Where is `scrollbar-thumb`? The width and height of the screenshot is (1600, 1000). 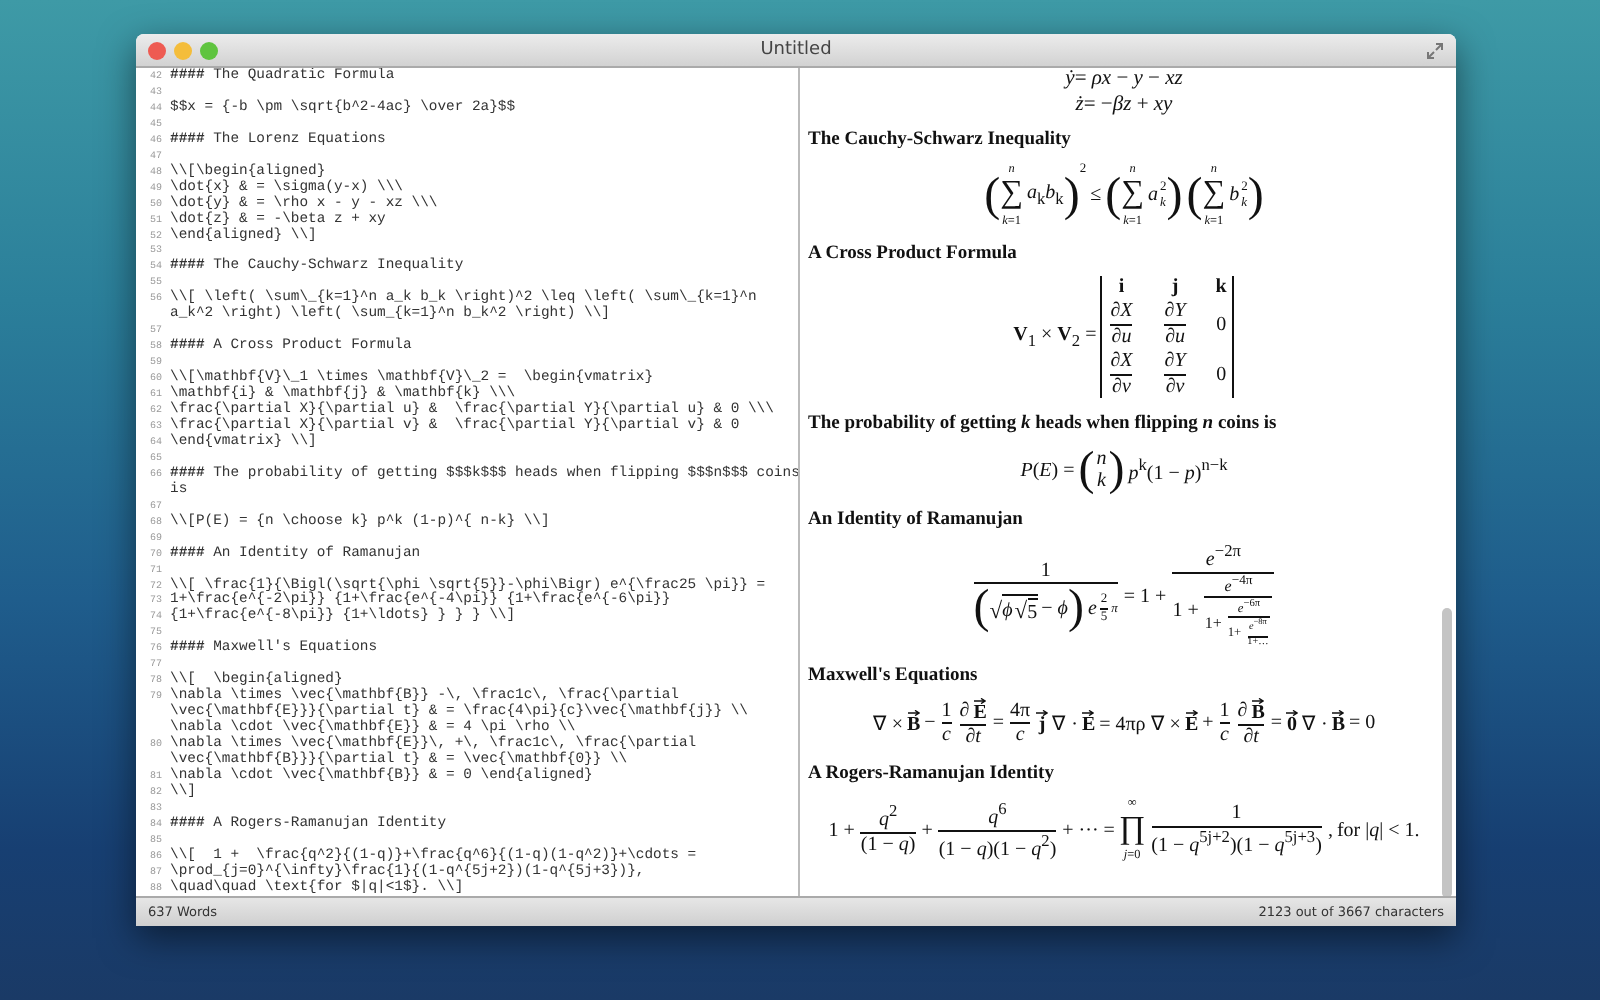
scrollbar-thumb is located at coordinates (1447, 752).